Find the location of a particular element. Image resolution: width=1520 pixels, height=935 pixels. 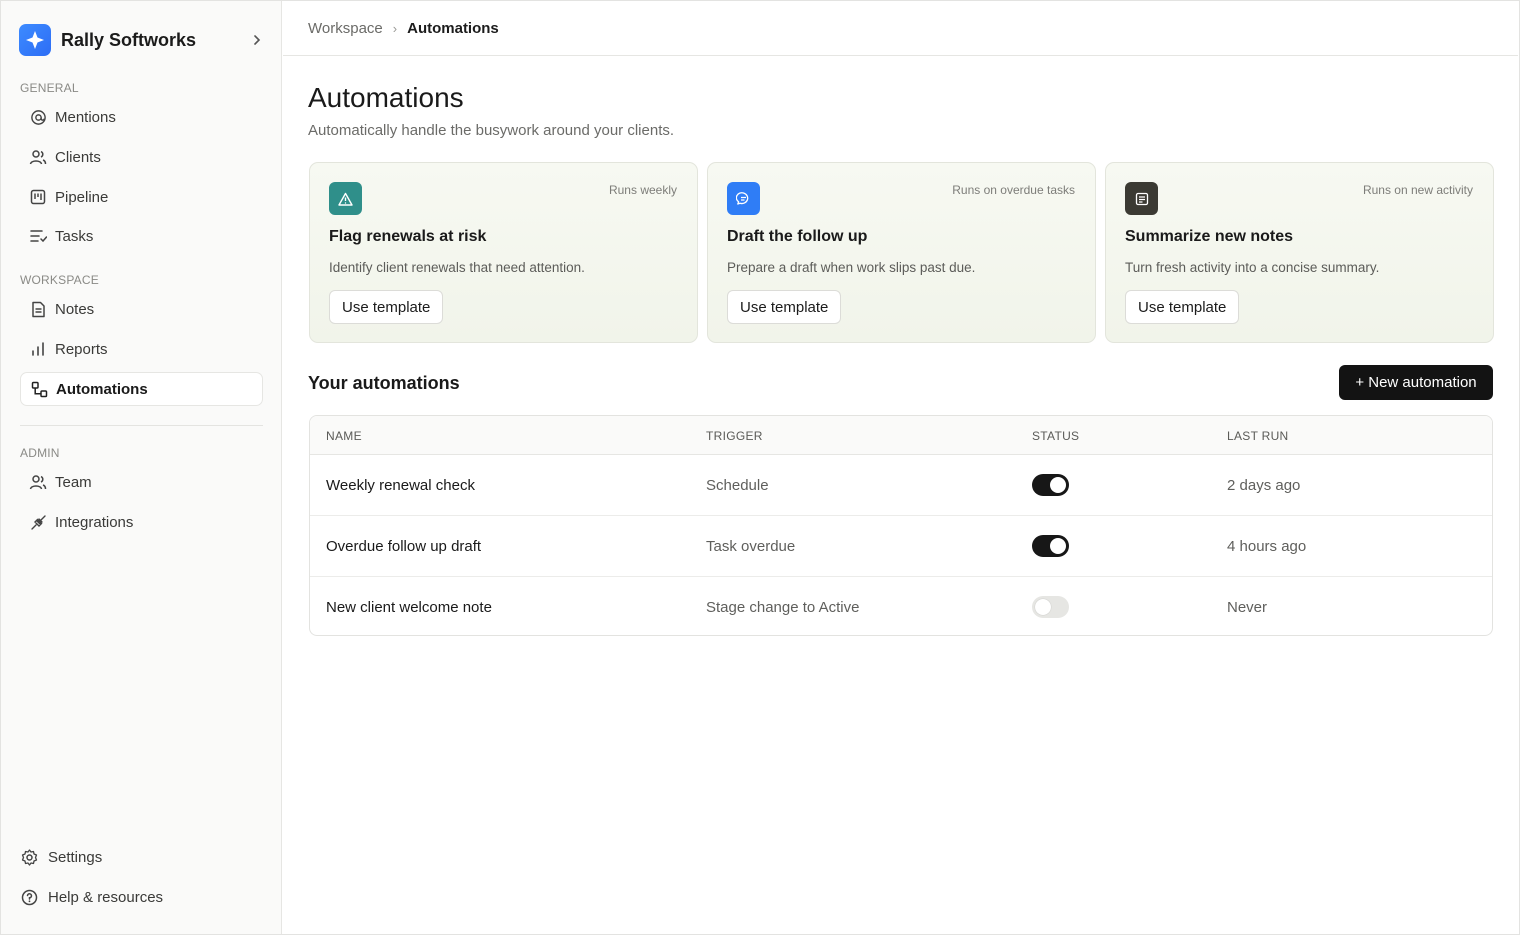

help-label: Help & resources is located at coordinates (106, 897).